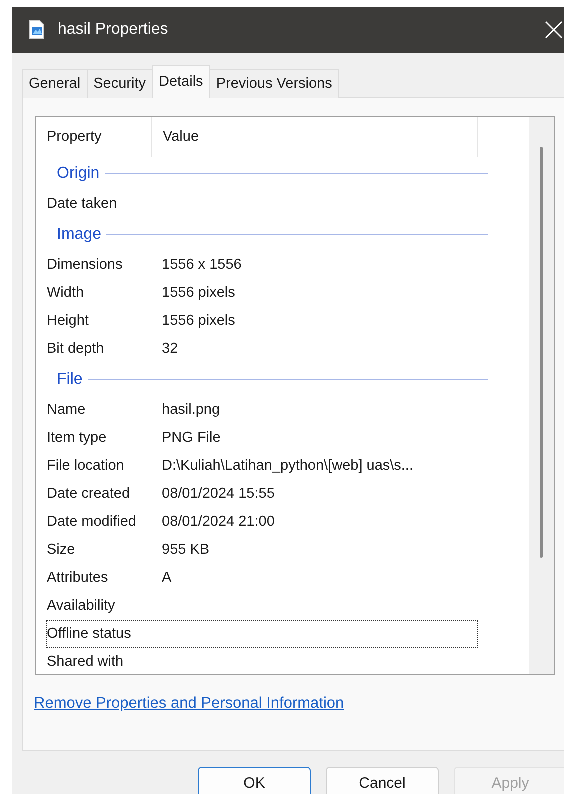 This screenshot has height=794, width=564. What do you see at coordinates (170, 349) in the screenshot?
I see `property-value: 32` at bounding box center [170, 349].